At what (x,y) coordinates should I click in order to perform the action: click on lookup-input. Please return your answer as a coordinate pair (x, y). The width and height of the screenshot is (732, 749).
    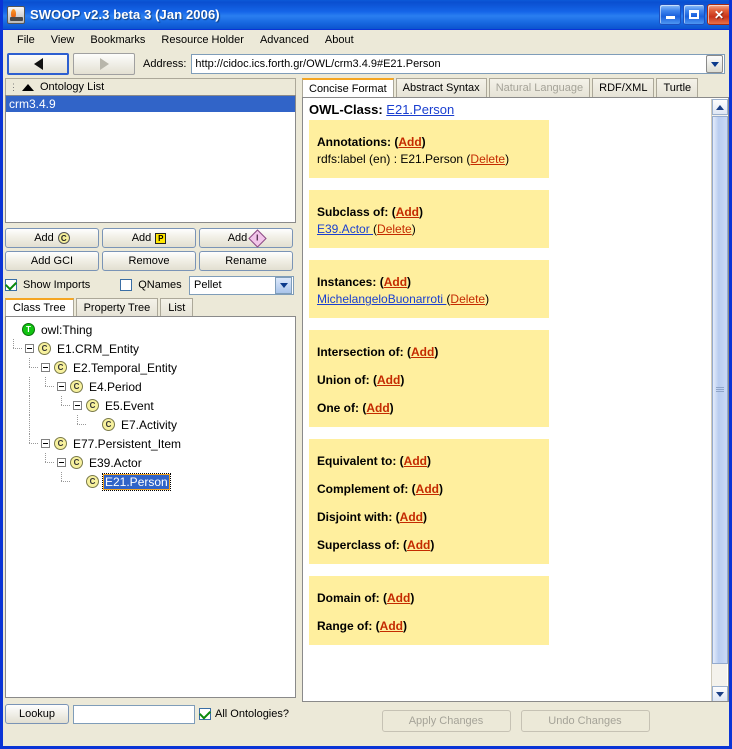
    Looking at the image, I should click on (134, 714).